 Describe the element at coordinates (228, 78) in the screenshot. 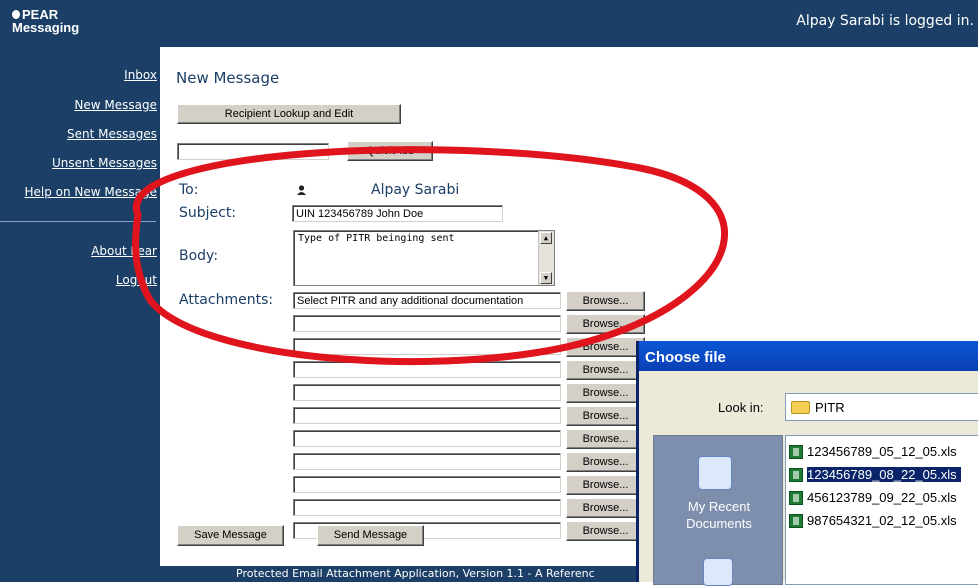

I see `page-title: New Message` at that location.